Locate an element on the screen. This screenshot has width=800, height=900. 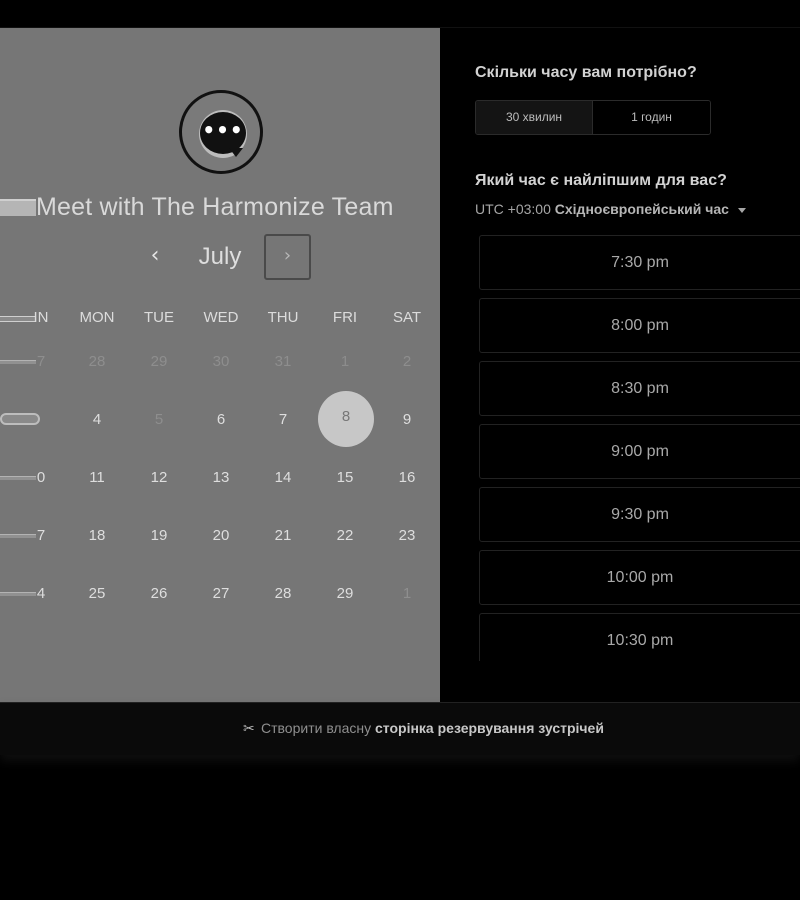
calendar-day: 20 is located at coordinates (221, 535).